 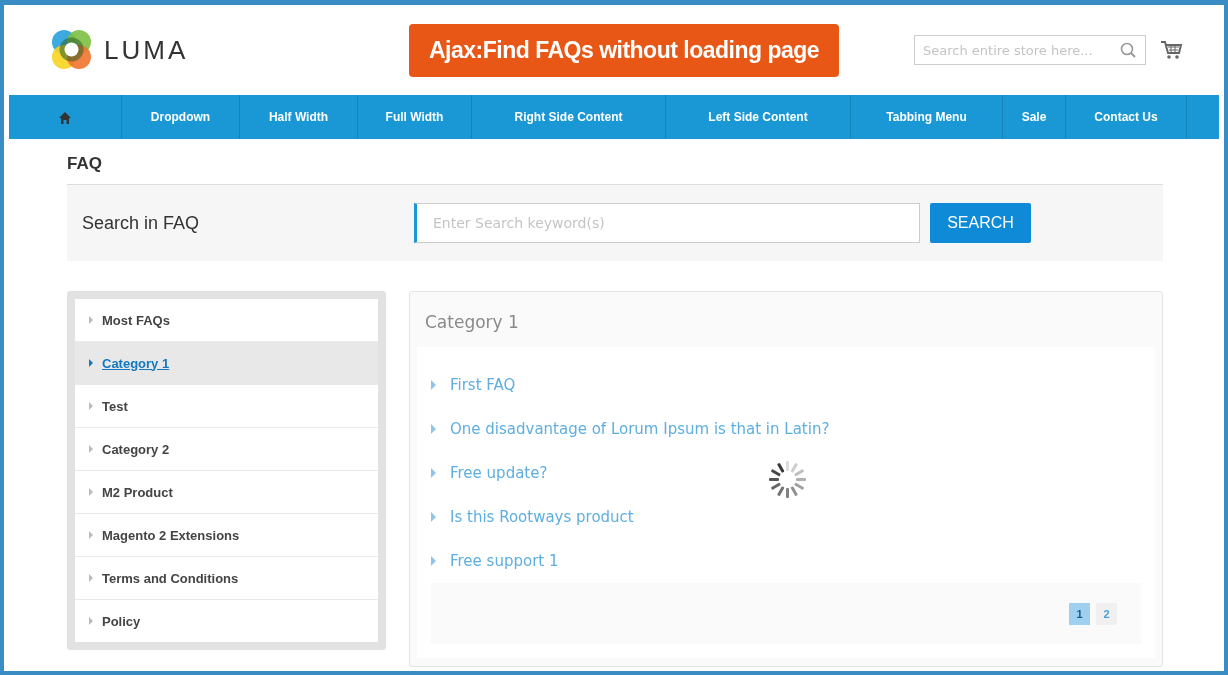 I want to click on home-icon, so click(x=65, y=117).